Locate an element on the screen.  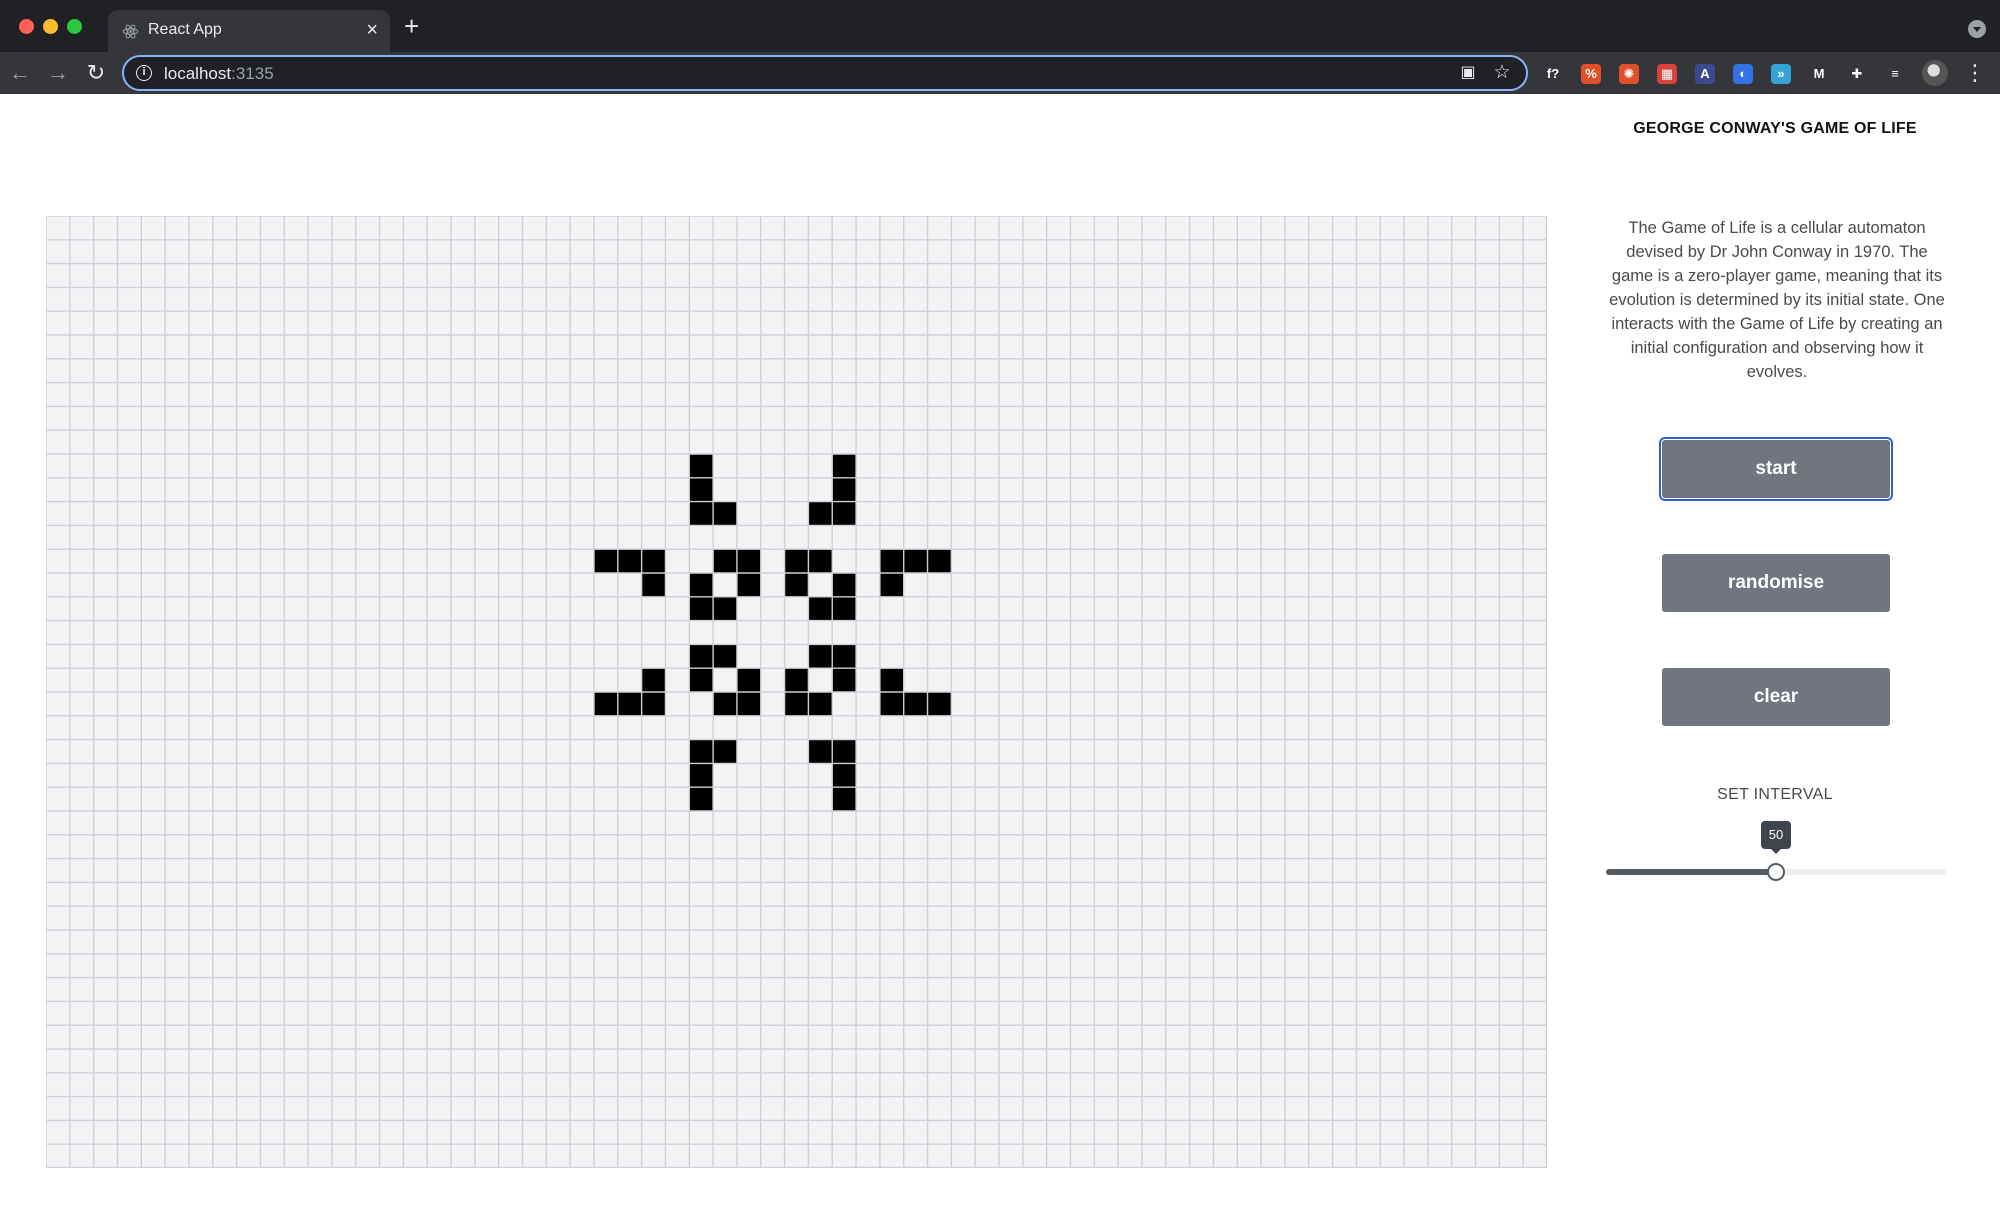
formula-extension-icon: f? is located at coordinates (1553, 74).